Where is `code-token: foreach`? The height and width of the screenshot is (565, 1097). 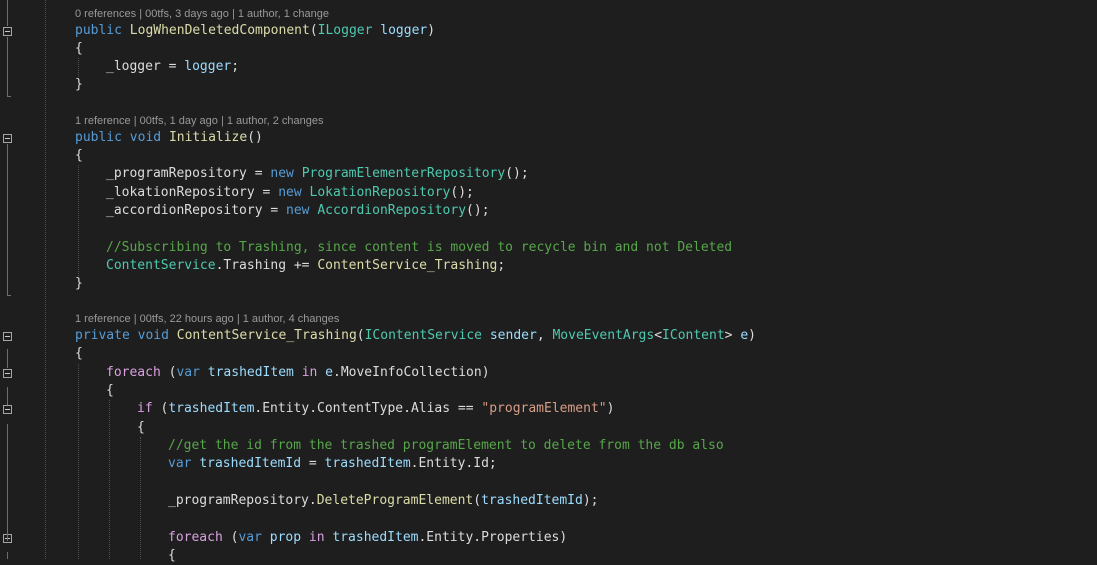
code-token: foreach is located at coordinates (195, 537).